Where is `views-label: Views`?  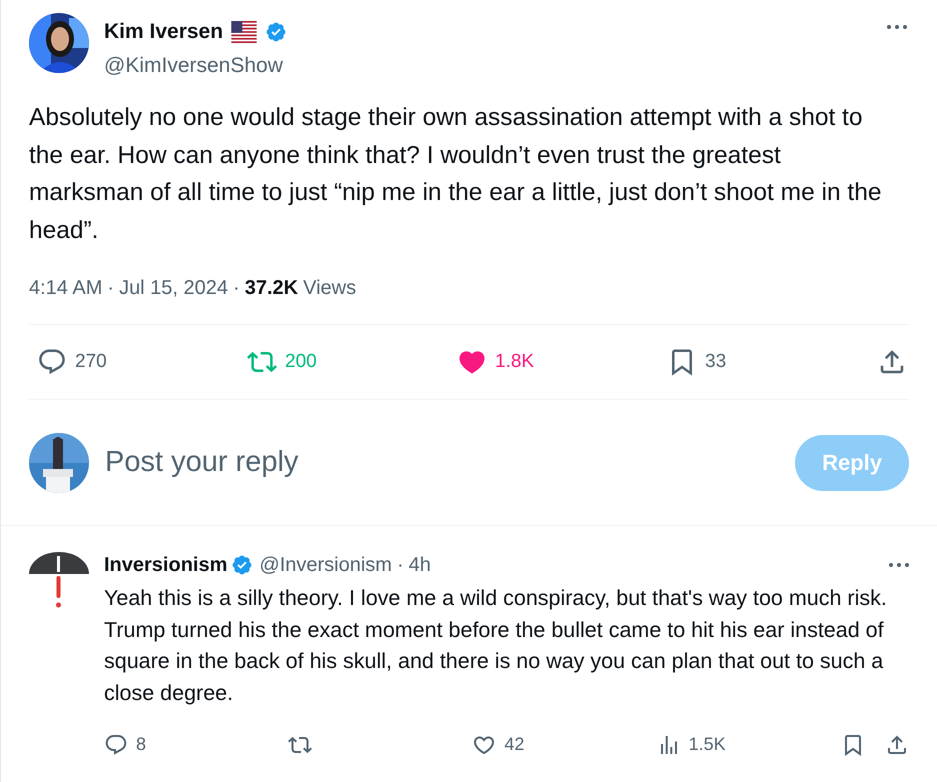
views-label: Views is located at coordinates (329, 288).